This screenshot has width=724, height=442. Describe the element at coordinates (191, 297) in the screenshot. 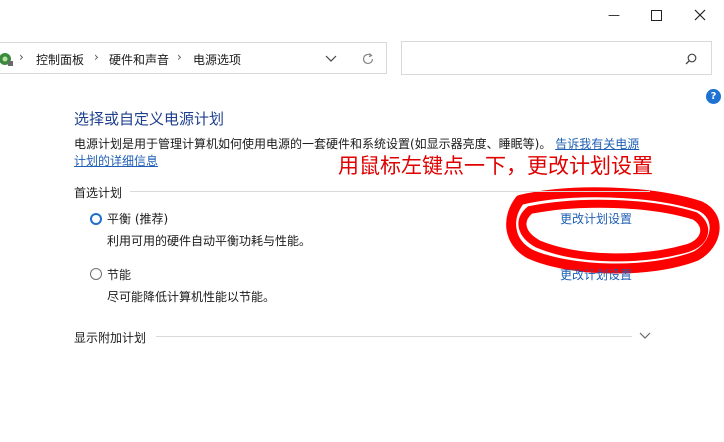

I see `plan-power-saver-desc: 尽可能降低计算机性能以节能。` at that location.